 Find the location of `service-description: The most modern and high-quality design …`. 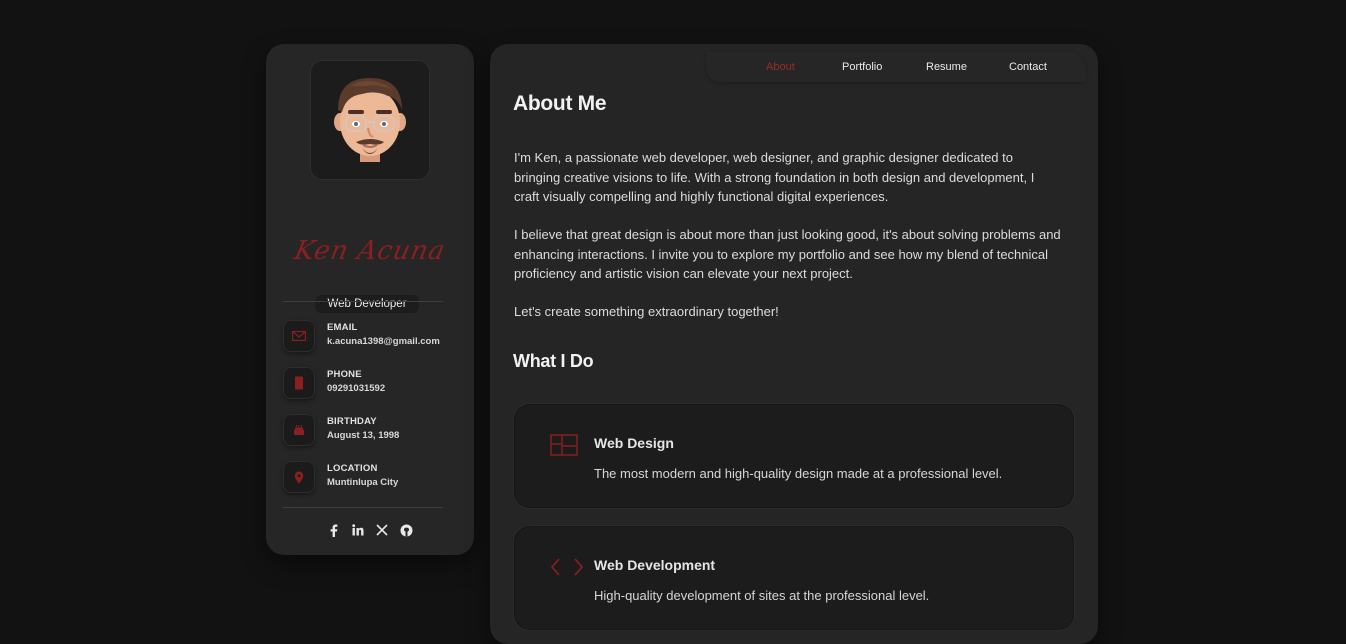

service-description: The most modern and high-quality design … is located at coordinates (798, 473).